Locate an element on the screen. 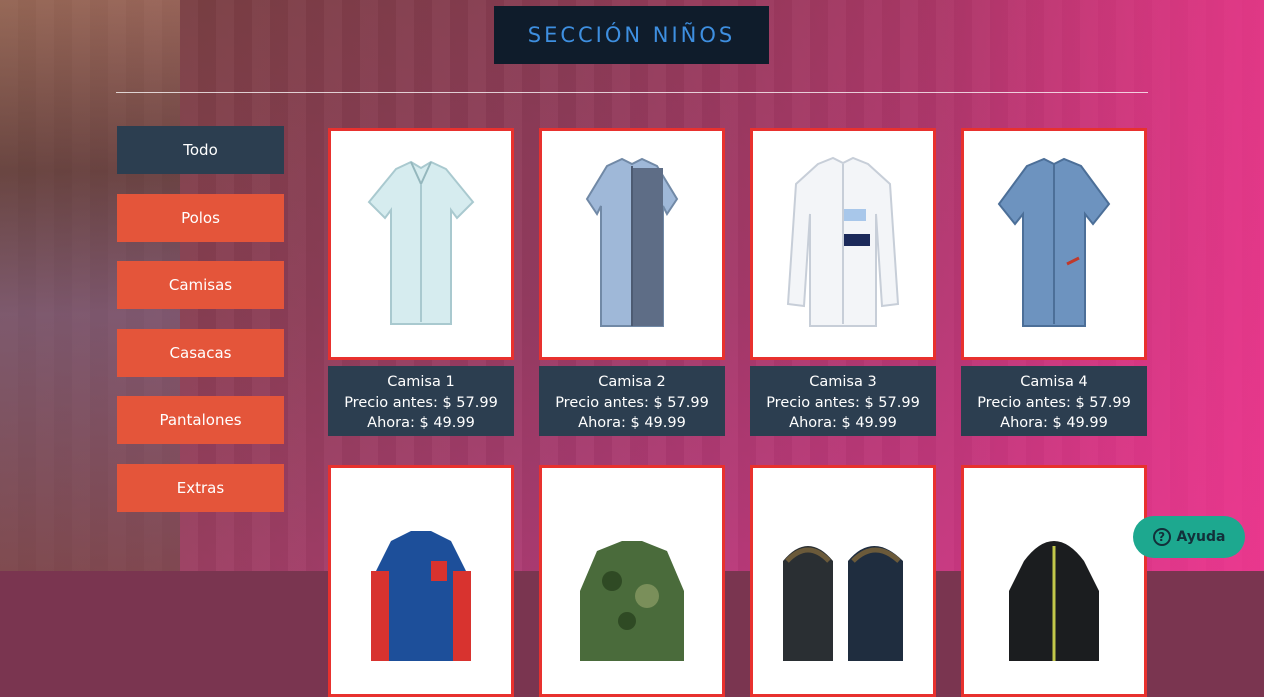 This screenshot has height=697, width=1264. nav-button-casacas: Casacas is located at coordinates (200, 352).